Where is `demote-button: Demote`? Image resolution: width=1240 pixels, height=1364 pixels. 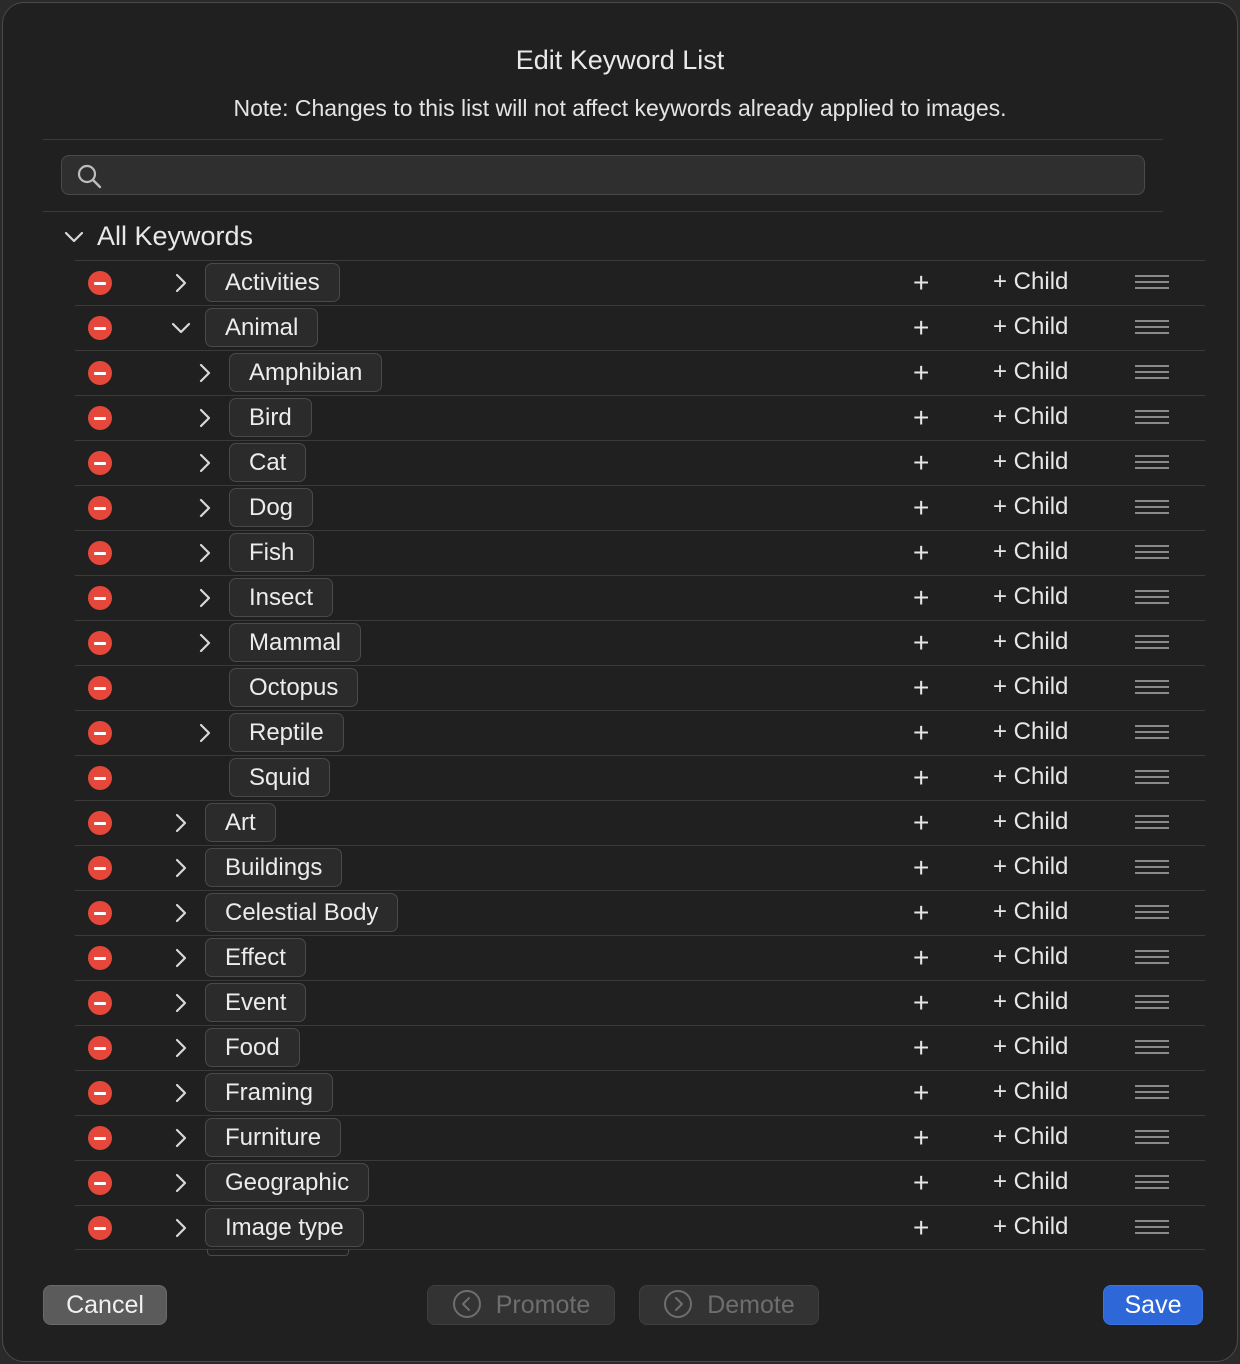
demote-button: Demote is located at coordinates (729, 1305).